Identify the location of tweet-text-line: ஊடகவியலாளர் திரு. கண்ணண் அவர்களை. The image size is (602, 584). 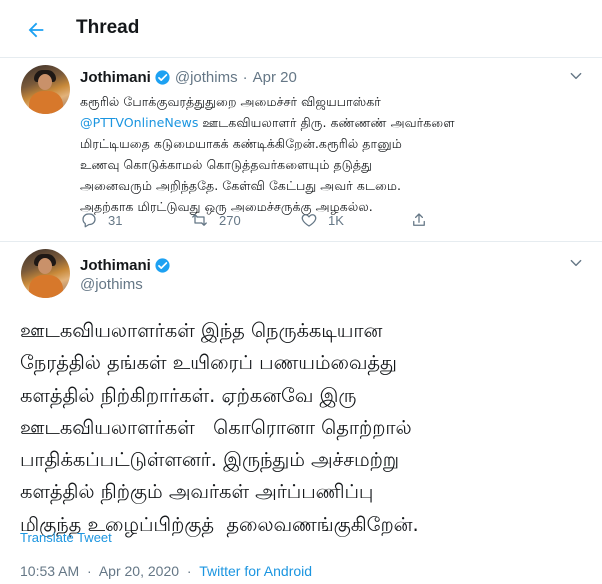
(328, 122).